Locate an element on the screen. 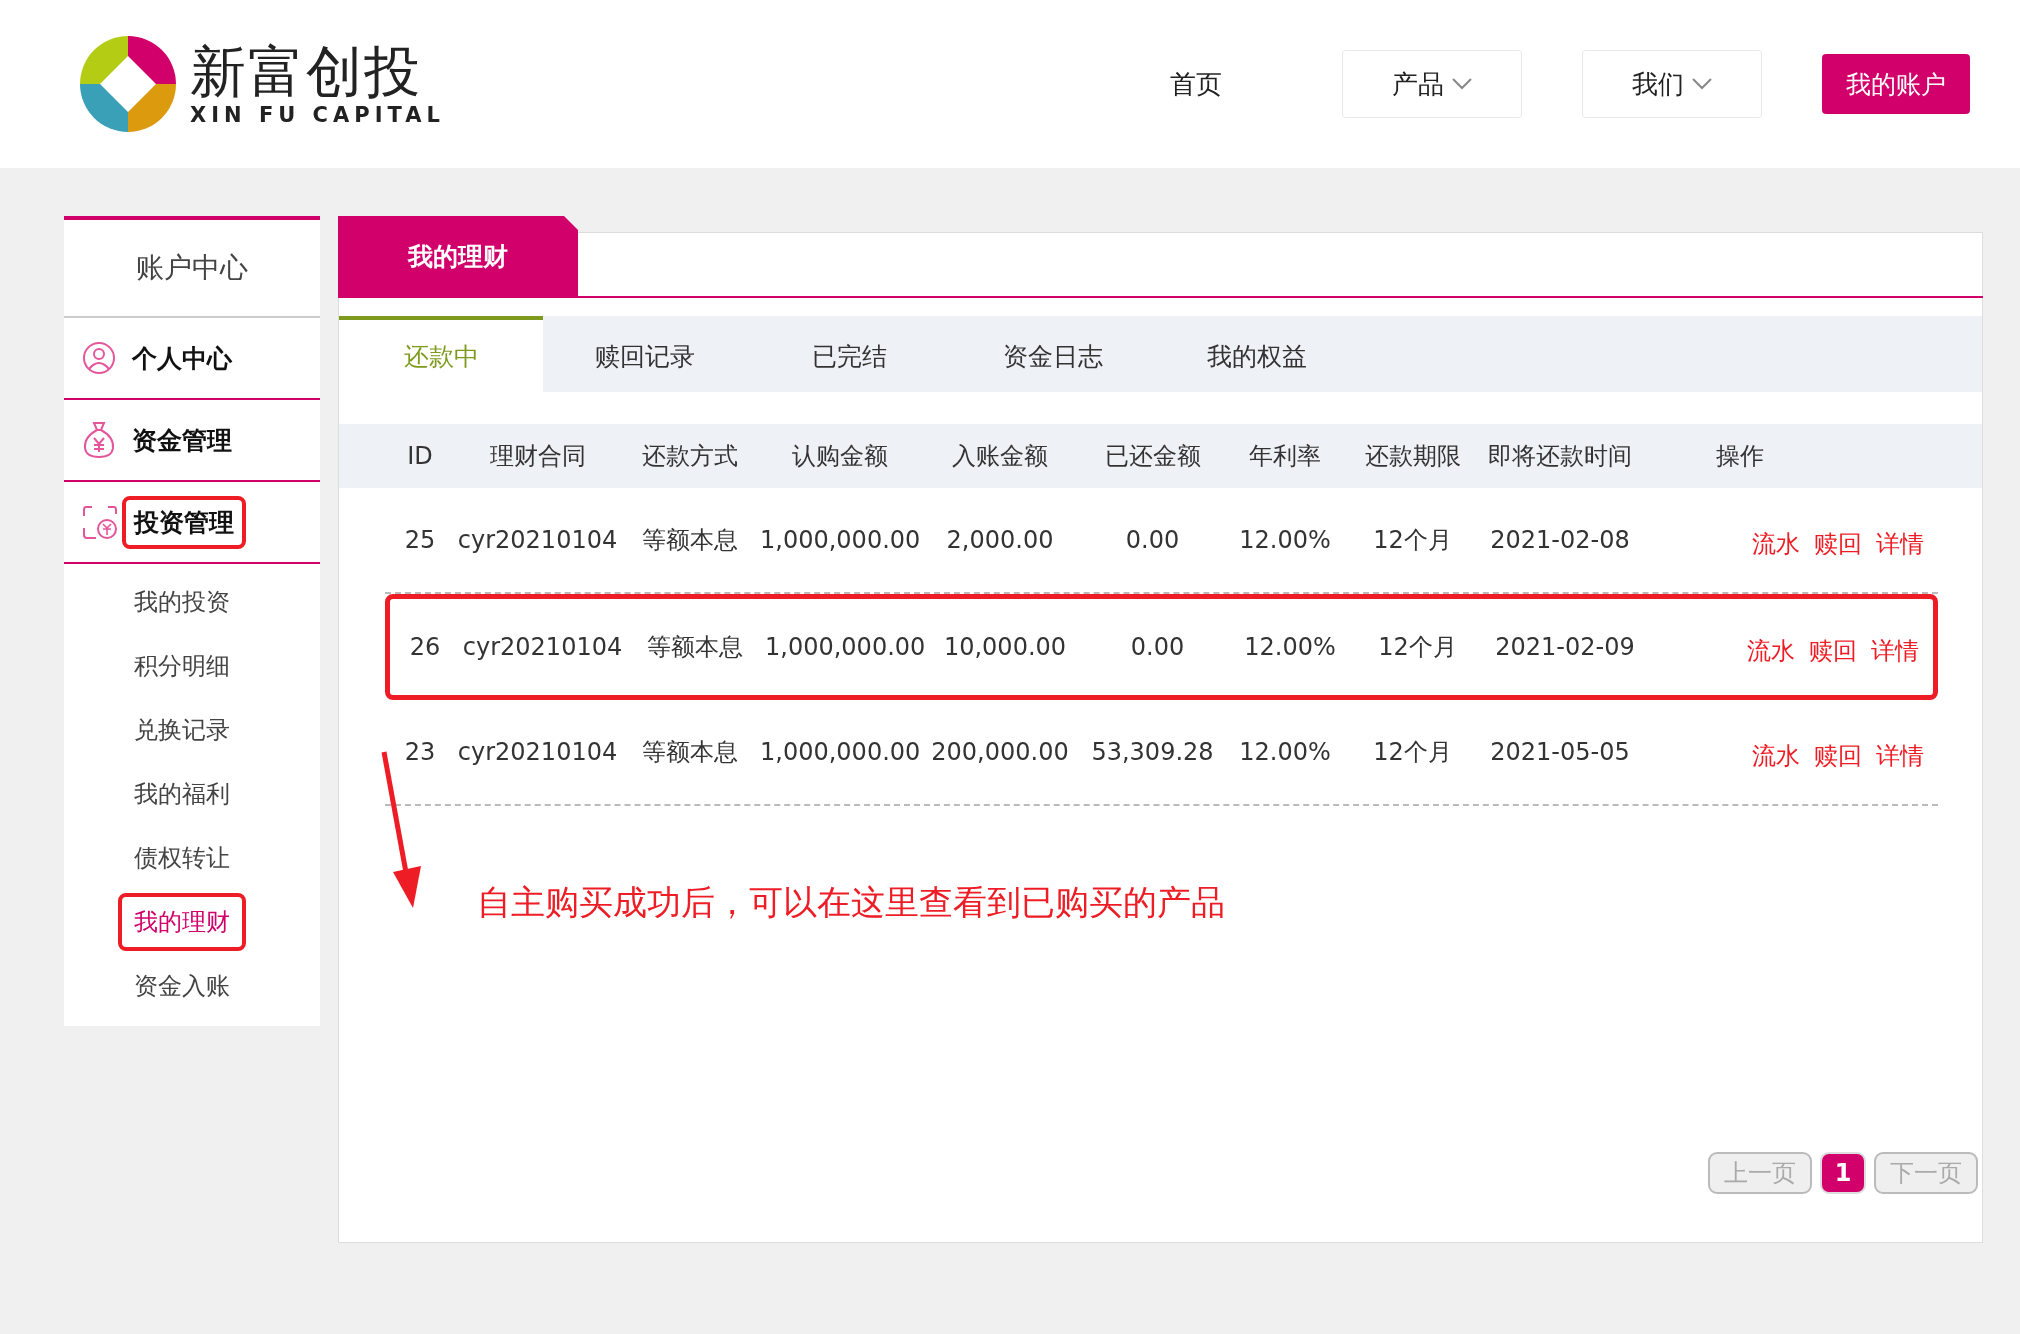 The width and height of the screenshot is (2020, 1334). column-header: 年利率 is located at coordinates (1285, 456).